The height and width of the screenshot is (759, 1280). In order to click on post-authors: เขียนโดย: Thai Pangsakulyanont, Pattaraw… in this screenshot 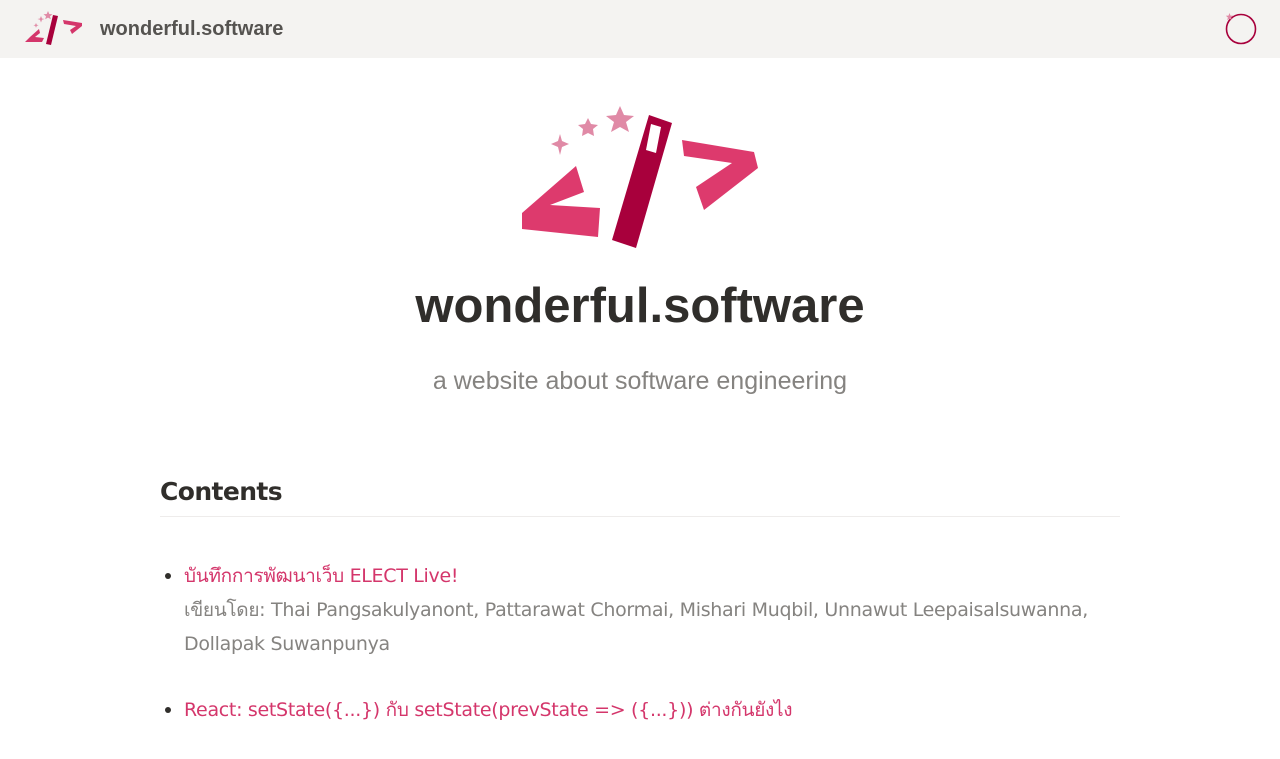, I will do `click(636, 627)`.